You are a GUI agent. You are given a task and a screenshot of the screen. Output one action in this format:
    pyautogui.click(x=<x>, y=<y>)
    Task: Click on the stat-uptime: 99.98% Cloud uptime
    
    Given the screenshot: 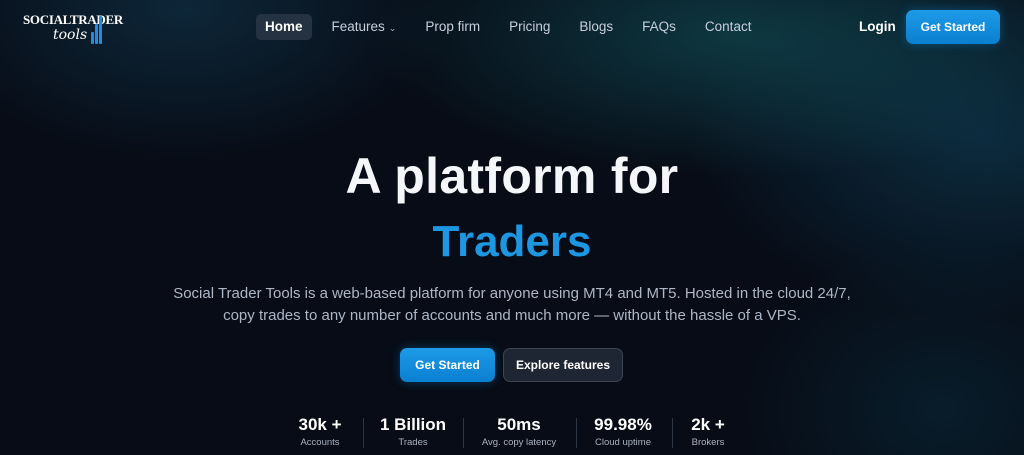 What is the action you would take?
    pyautogui.click(x=623, y=434)
    